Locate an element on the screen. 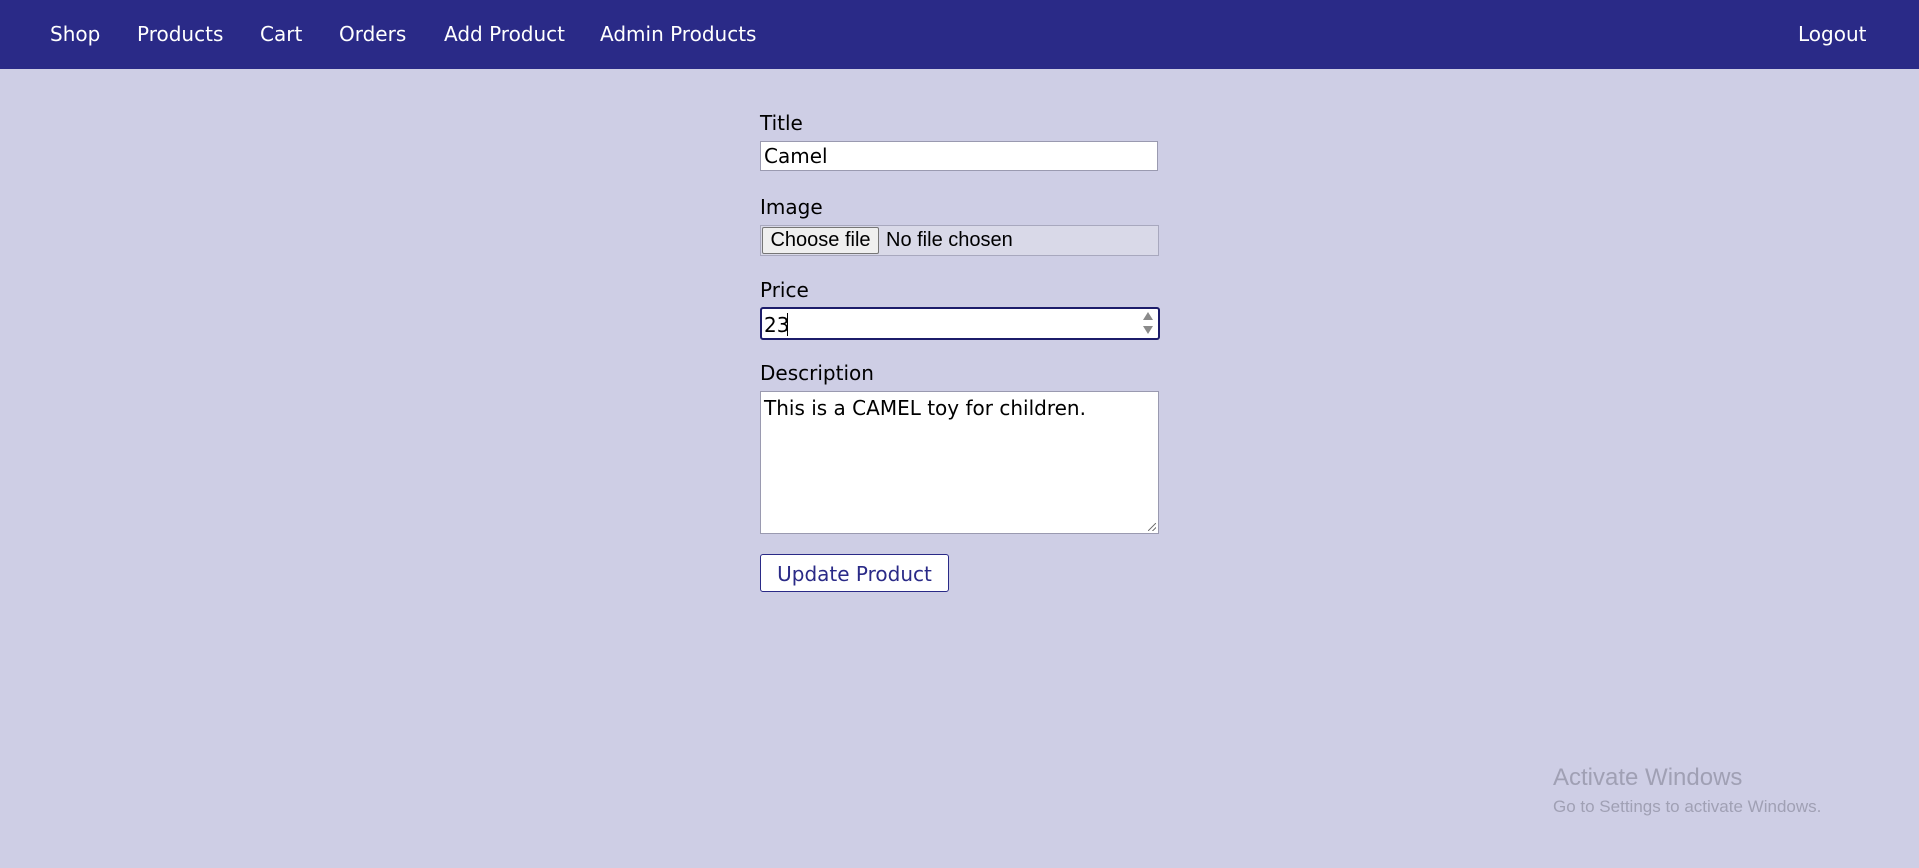 The image size is (1919, 868). nav-item-admin-products: Admin Products is located at coordinates (678, 34).